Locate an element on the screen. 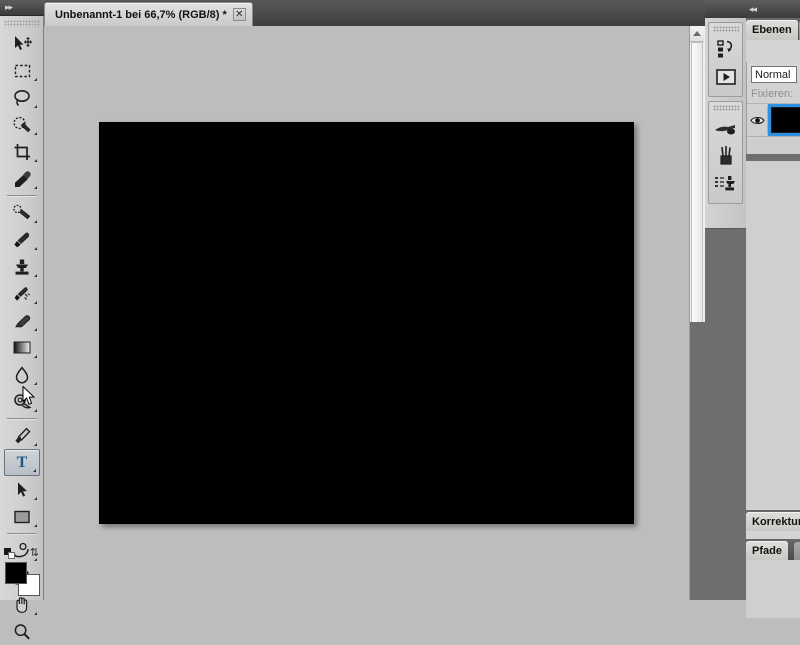  tools-panel-grip is located at coordinates (22, 23).